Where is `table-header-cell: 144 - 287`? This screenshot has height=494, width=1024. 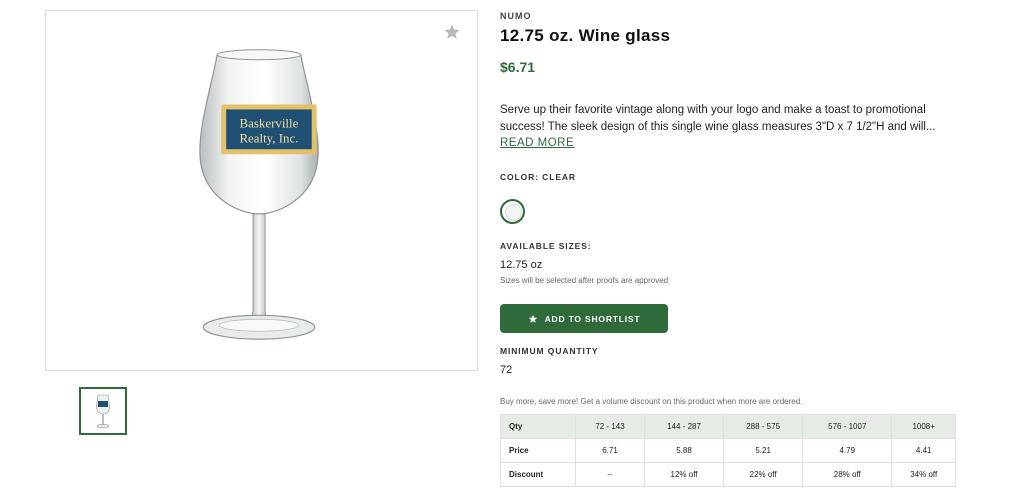 table-header-cell: 144 - 287 is located at coordinates (684, 426).